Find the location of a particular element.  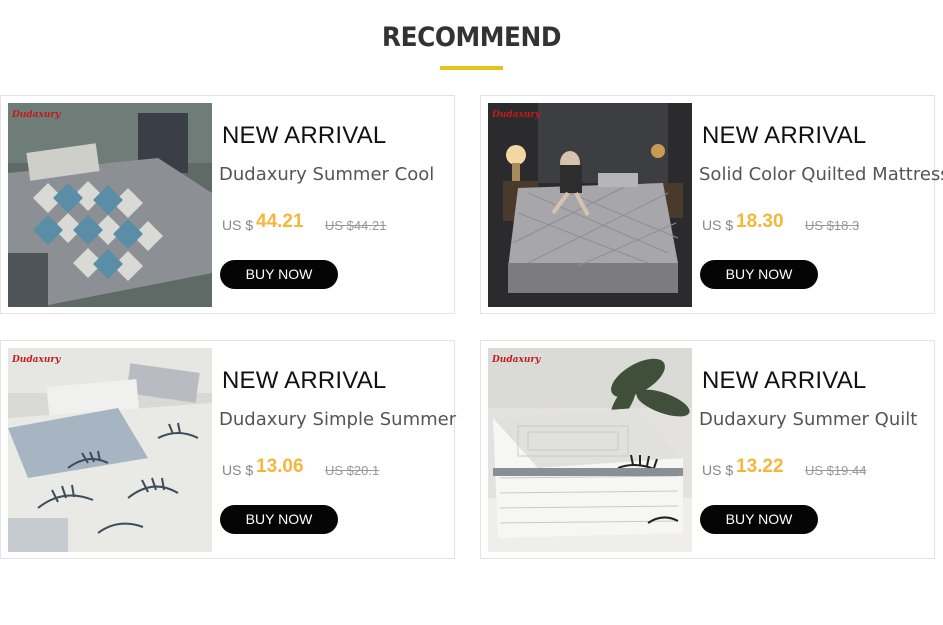

product-price: 44.21 is located at coordinates (280, 221).